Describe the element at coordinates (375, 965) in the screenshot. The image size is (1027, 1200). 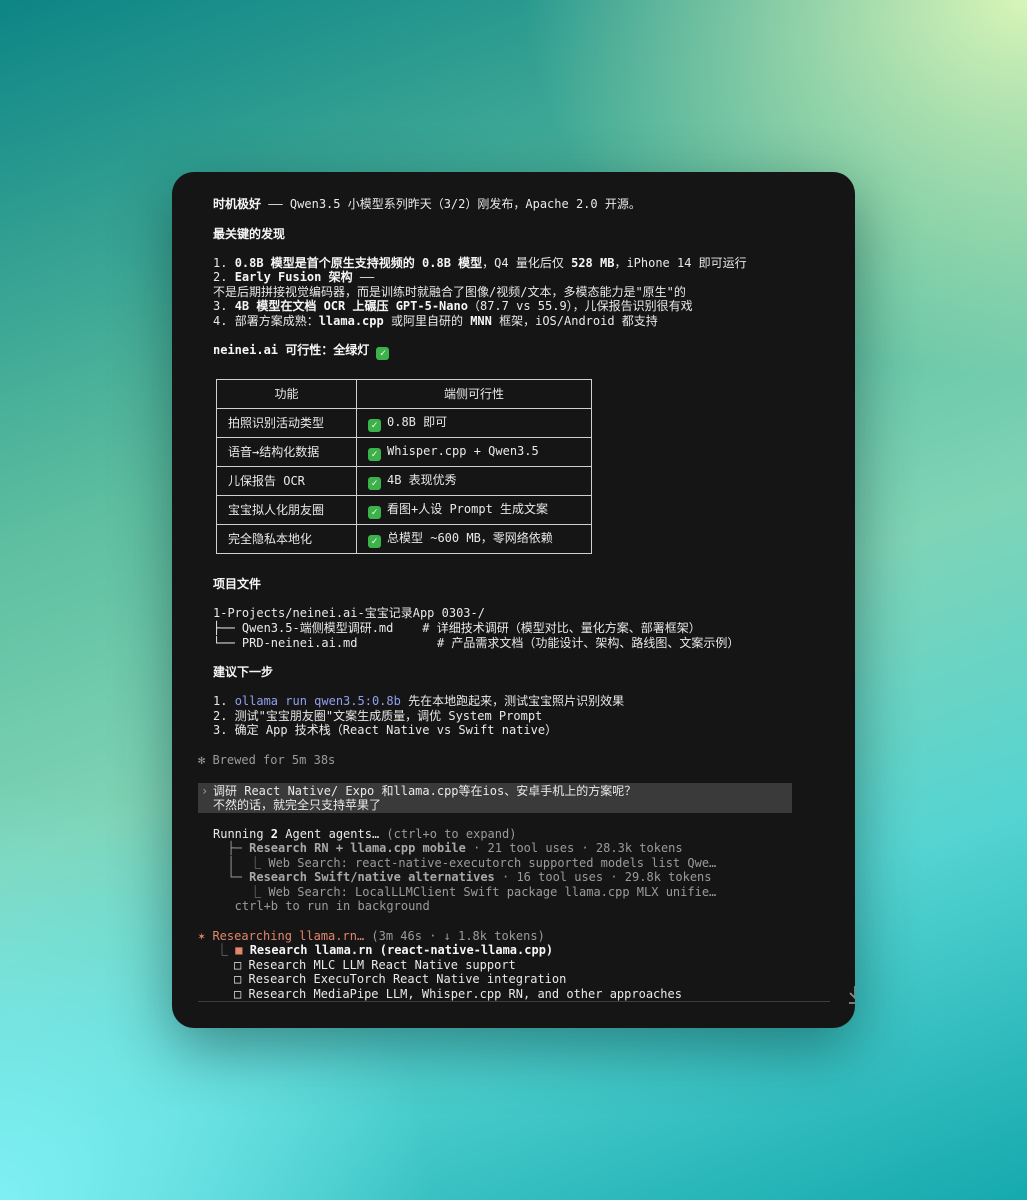
I see `task-item: □ Research MLC LLM React Native support` at that location.